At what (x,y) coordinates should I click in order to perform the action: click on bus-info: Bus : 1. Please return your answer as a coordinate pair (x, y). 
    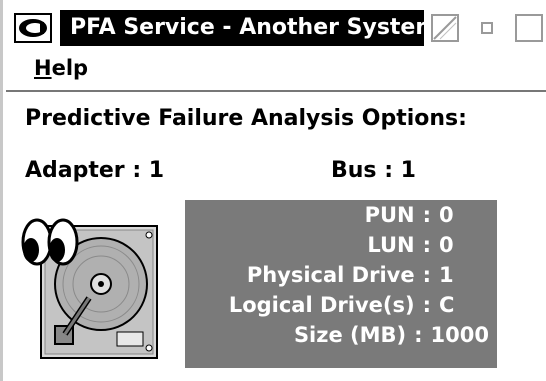
    Looking at the image, I should click on (373, 170).